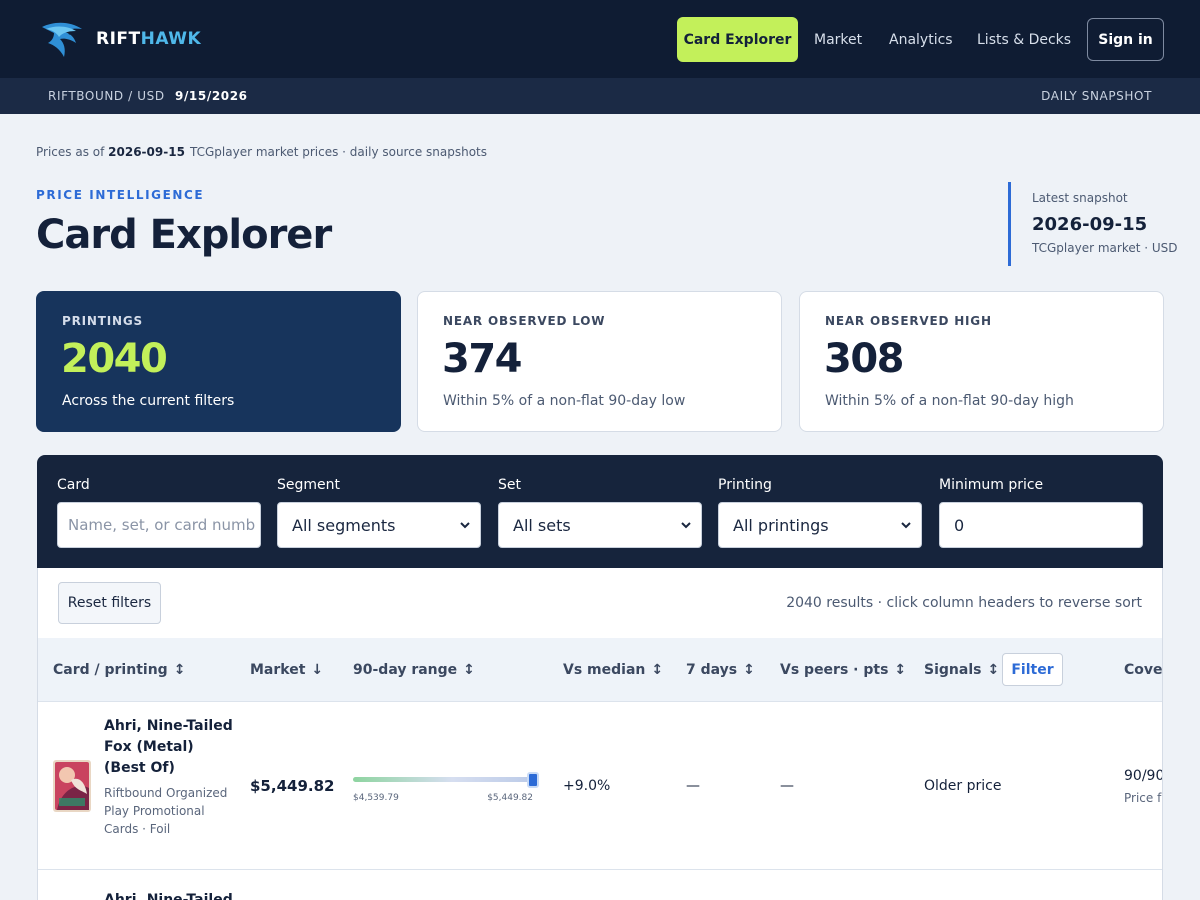 This screenshot has height=900, width=1200. I want to click on snapshot-mode: DAILY SNAPSHOT, so click(1096, 96).